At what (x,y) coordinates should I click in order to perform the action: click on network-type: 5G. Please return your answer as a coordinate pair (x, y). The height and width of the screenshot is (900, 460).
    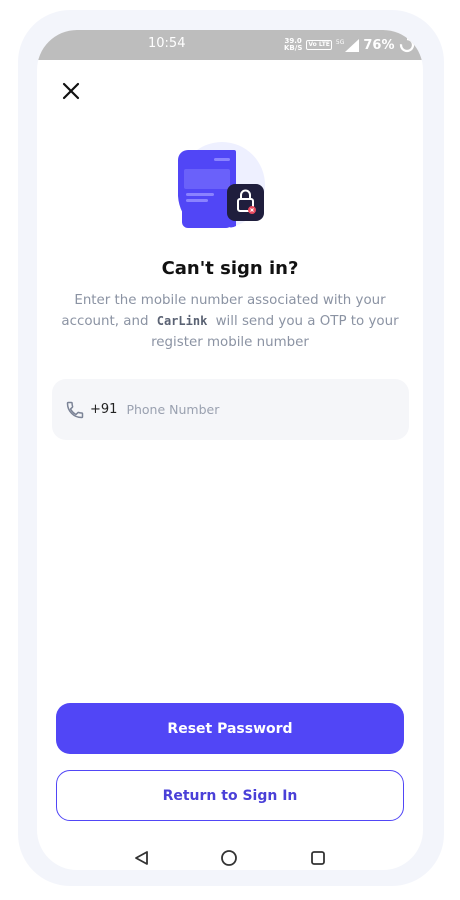
    Looking at the image, I should click on (340, 42).